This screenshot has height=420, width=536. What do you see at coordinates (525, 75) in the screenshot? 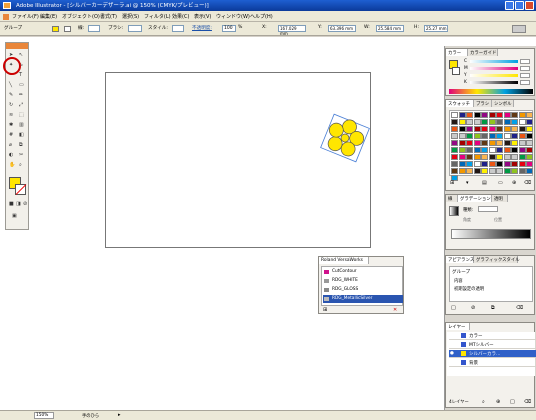
I see `yellow-value` at bounding box center [525, 75].